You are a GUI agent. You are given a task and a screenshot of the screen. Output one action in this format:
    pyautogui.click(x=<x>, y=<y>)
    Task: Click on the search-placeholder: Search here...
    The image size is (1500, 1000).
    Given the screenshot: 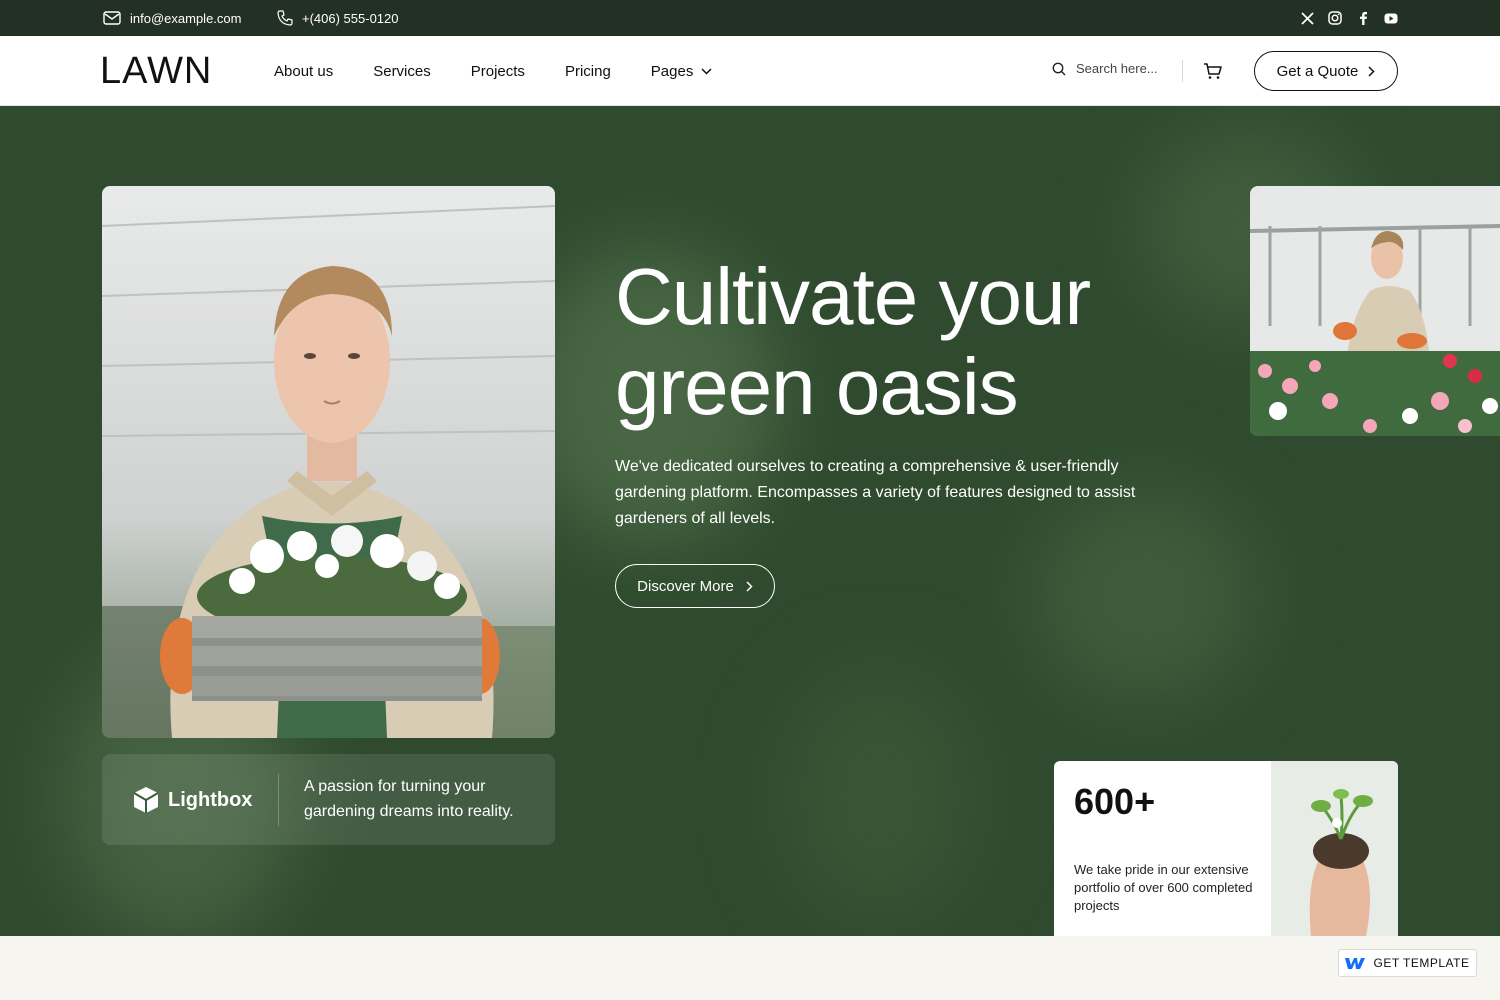 What is the action you would take?
    pyautogui.click(x=1117, y=68)
    